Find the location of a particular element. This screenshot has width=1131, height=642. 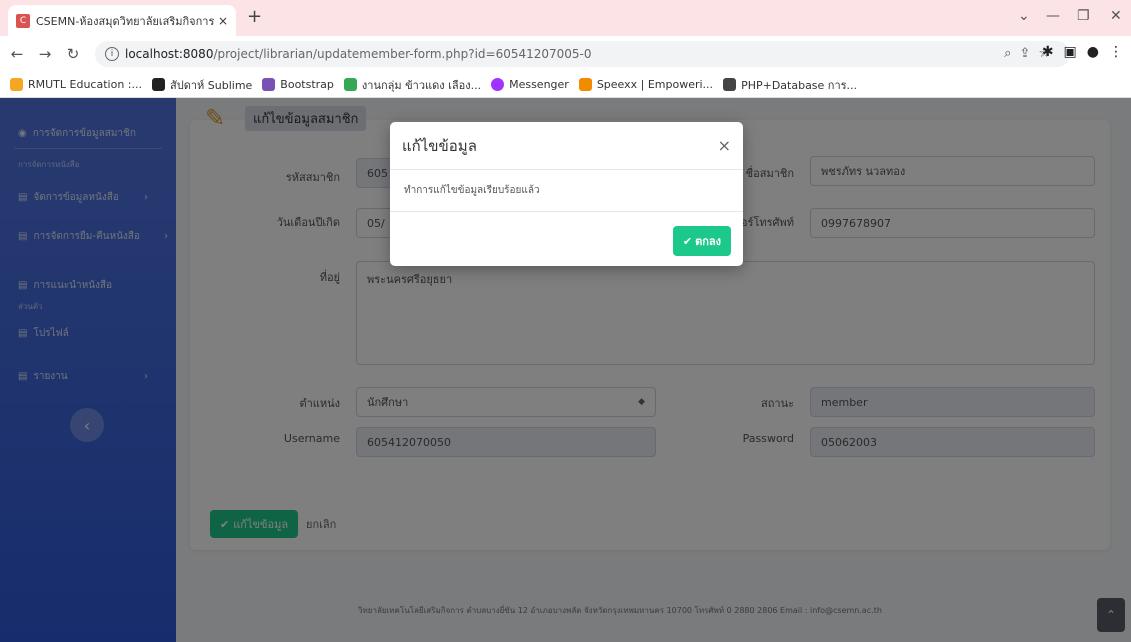

extension-icons: ✱ ▣ ● ⋮ is located at coordinates (1082, 52).